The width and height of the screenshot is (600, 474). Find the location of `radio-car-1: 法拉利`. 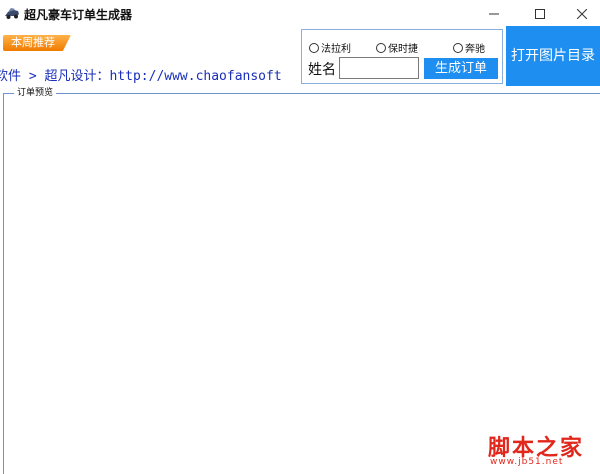

radio-car-1: 法拉利 is located at coordinates (330, 47).